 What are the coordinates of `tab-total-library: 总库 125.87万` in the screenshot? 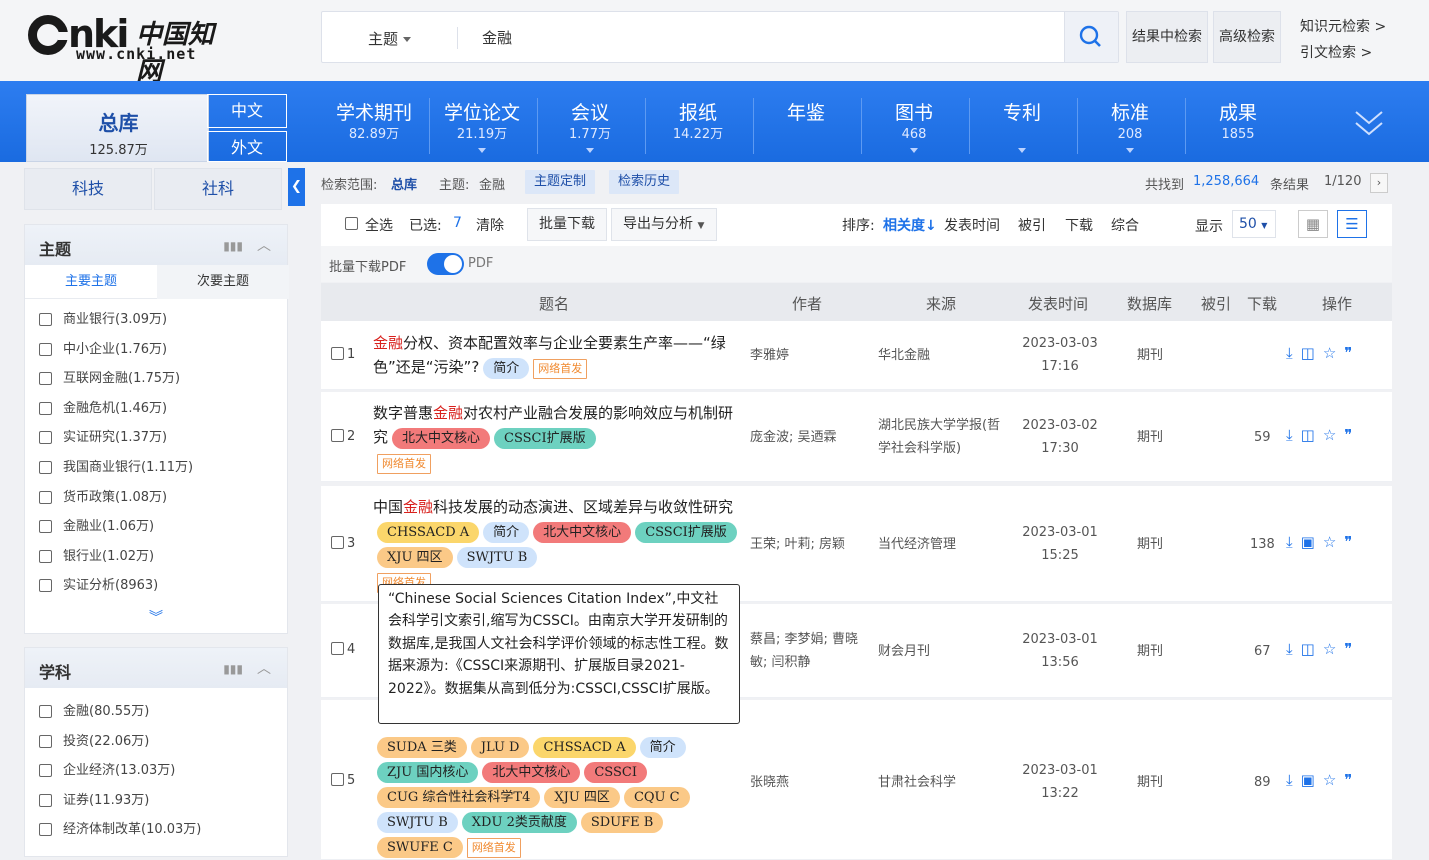 It's located at (117, 128).